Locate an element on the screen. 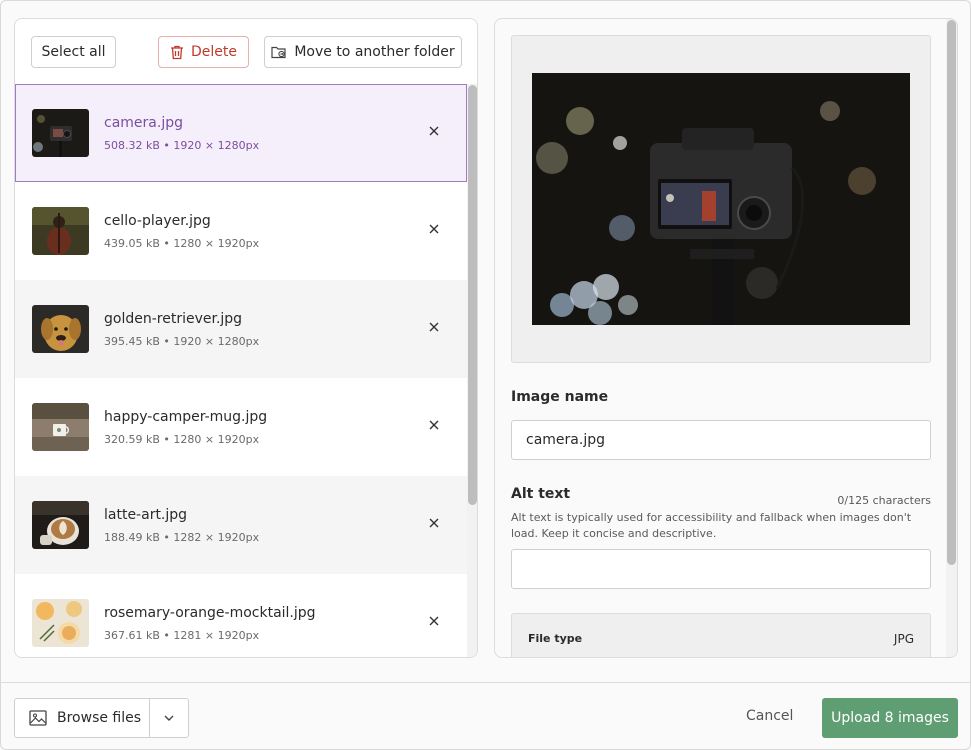  move-to-folder-button: Move to another folder is located at coordinates (363, 52).